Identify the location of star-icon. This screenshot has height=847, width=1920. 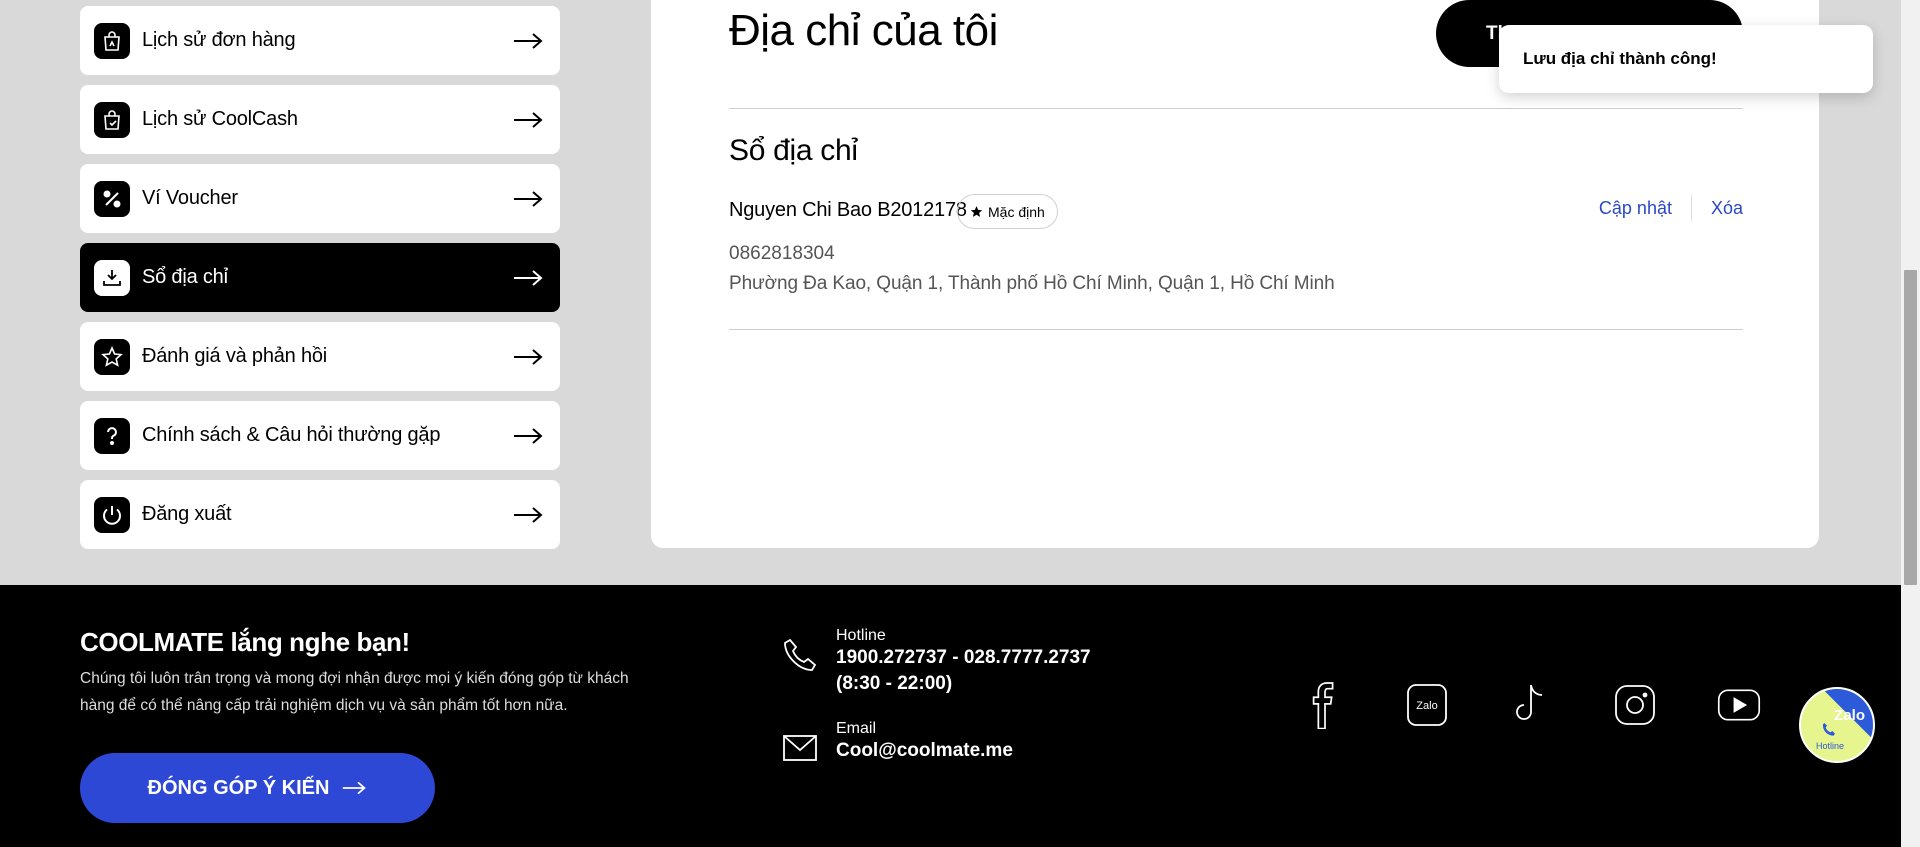
(112, 356).